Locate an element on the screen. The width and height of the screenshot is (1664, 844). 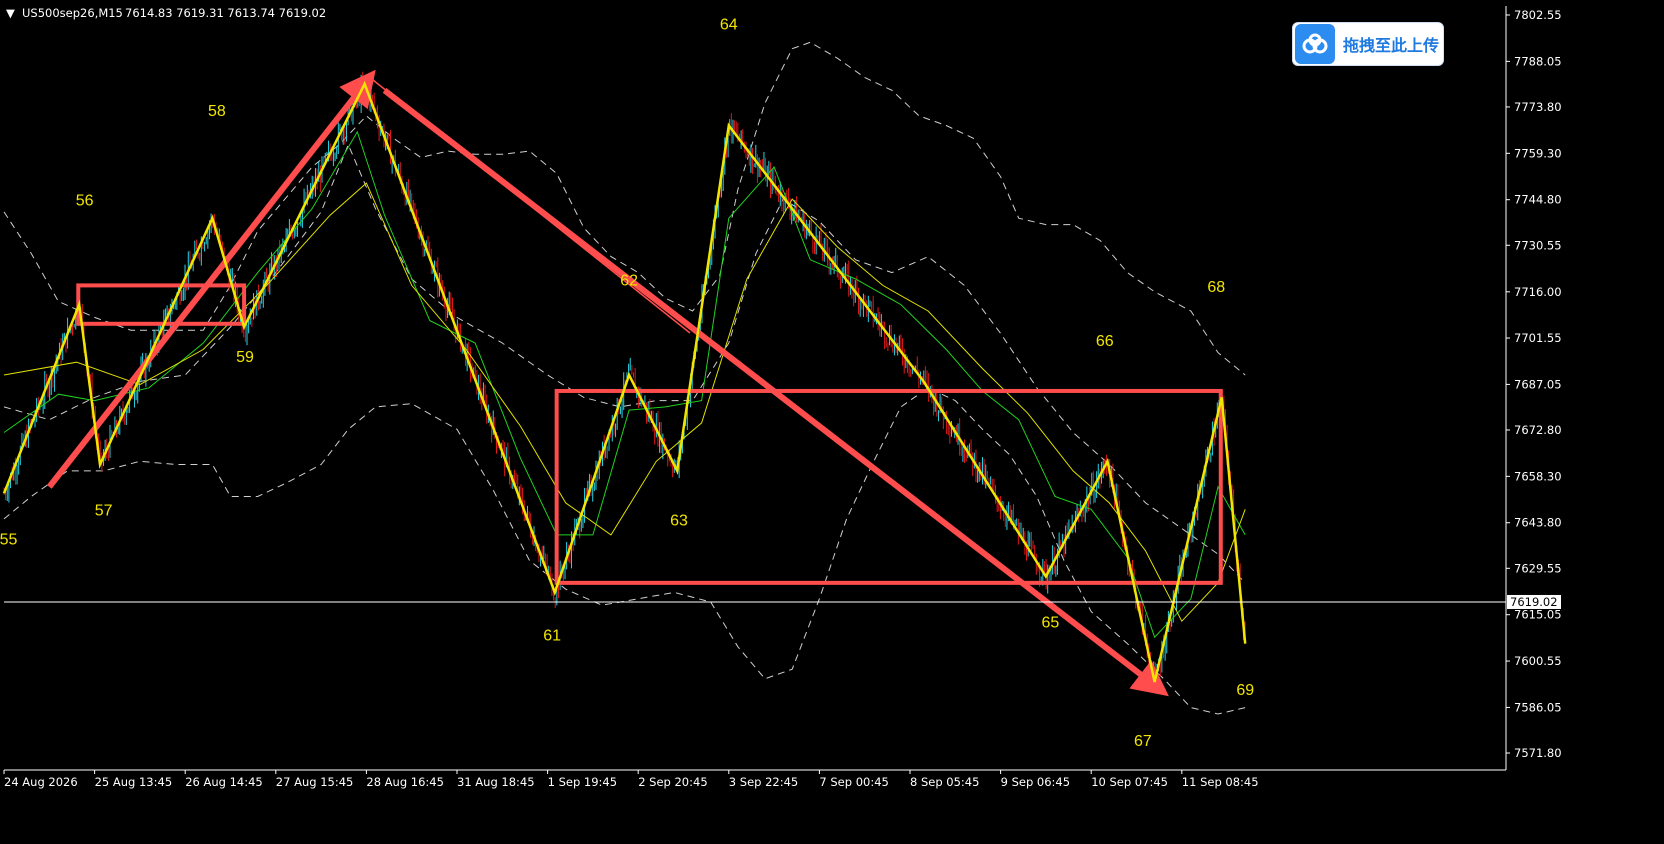
wave-label: 57 is located at coordinates (104, 511).